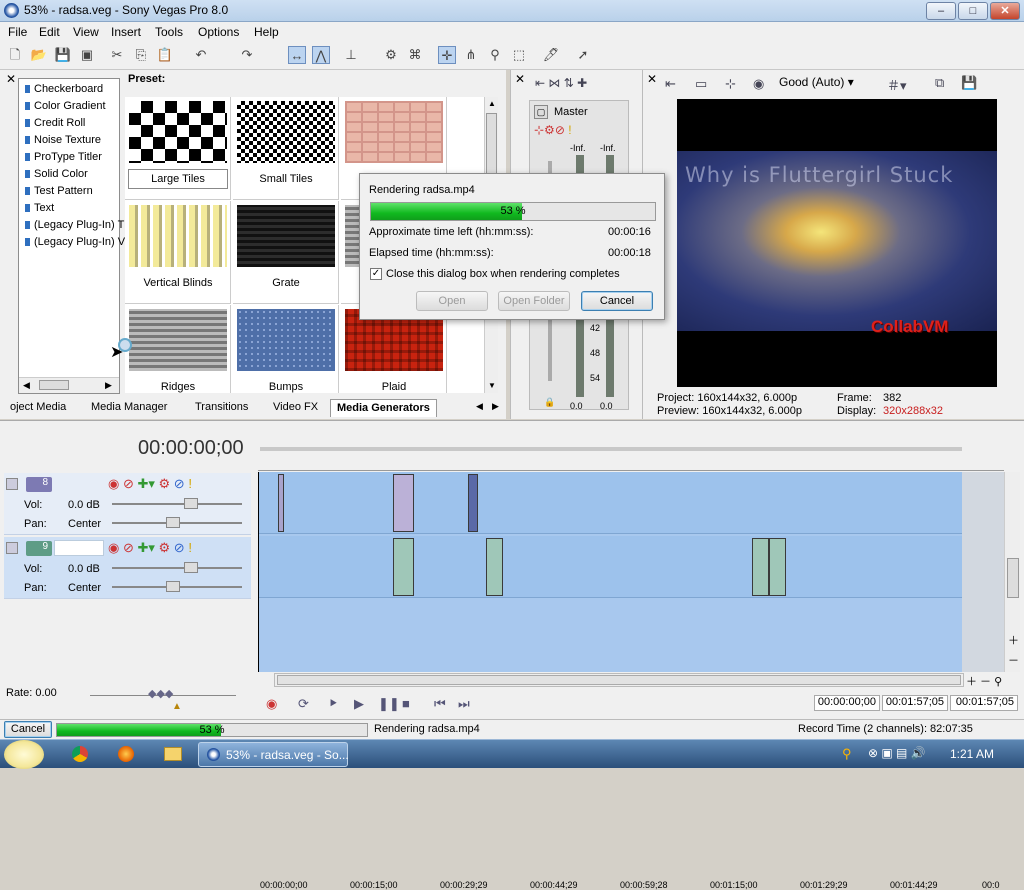  I want to click on zoom-in-icon: ＋, so click(1013, 640).